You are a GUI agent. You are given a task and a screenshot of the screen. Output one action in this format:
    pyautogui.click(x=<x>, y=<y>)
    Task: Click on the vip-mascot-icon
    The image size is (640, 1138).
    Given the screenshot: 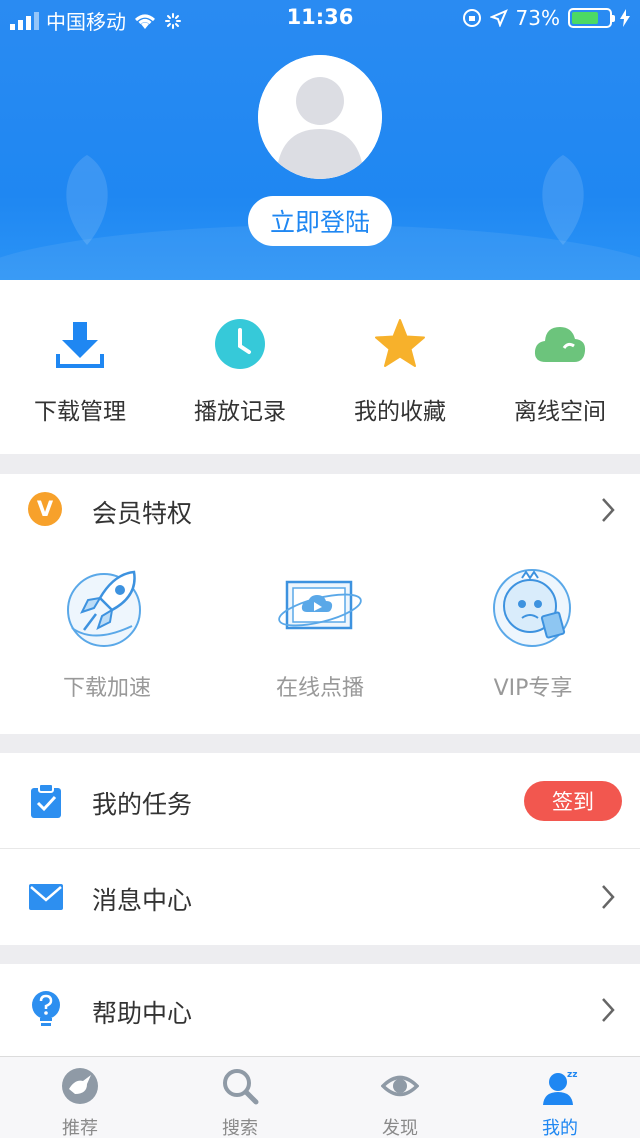 What is the action you would take?
    pyautogui.click(x=532, y=608)
    